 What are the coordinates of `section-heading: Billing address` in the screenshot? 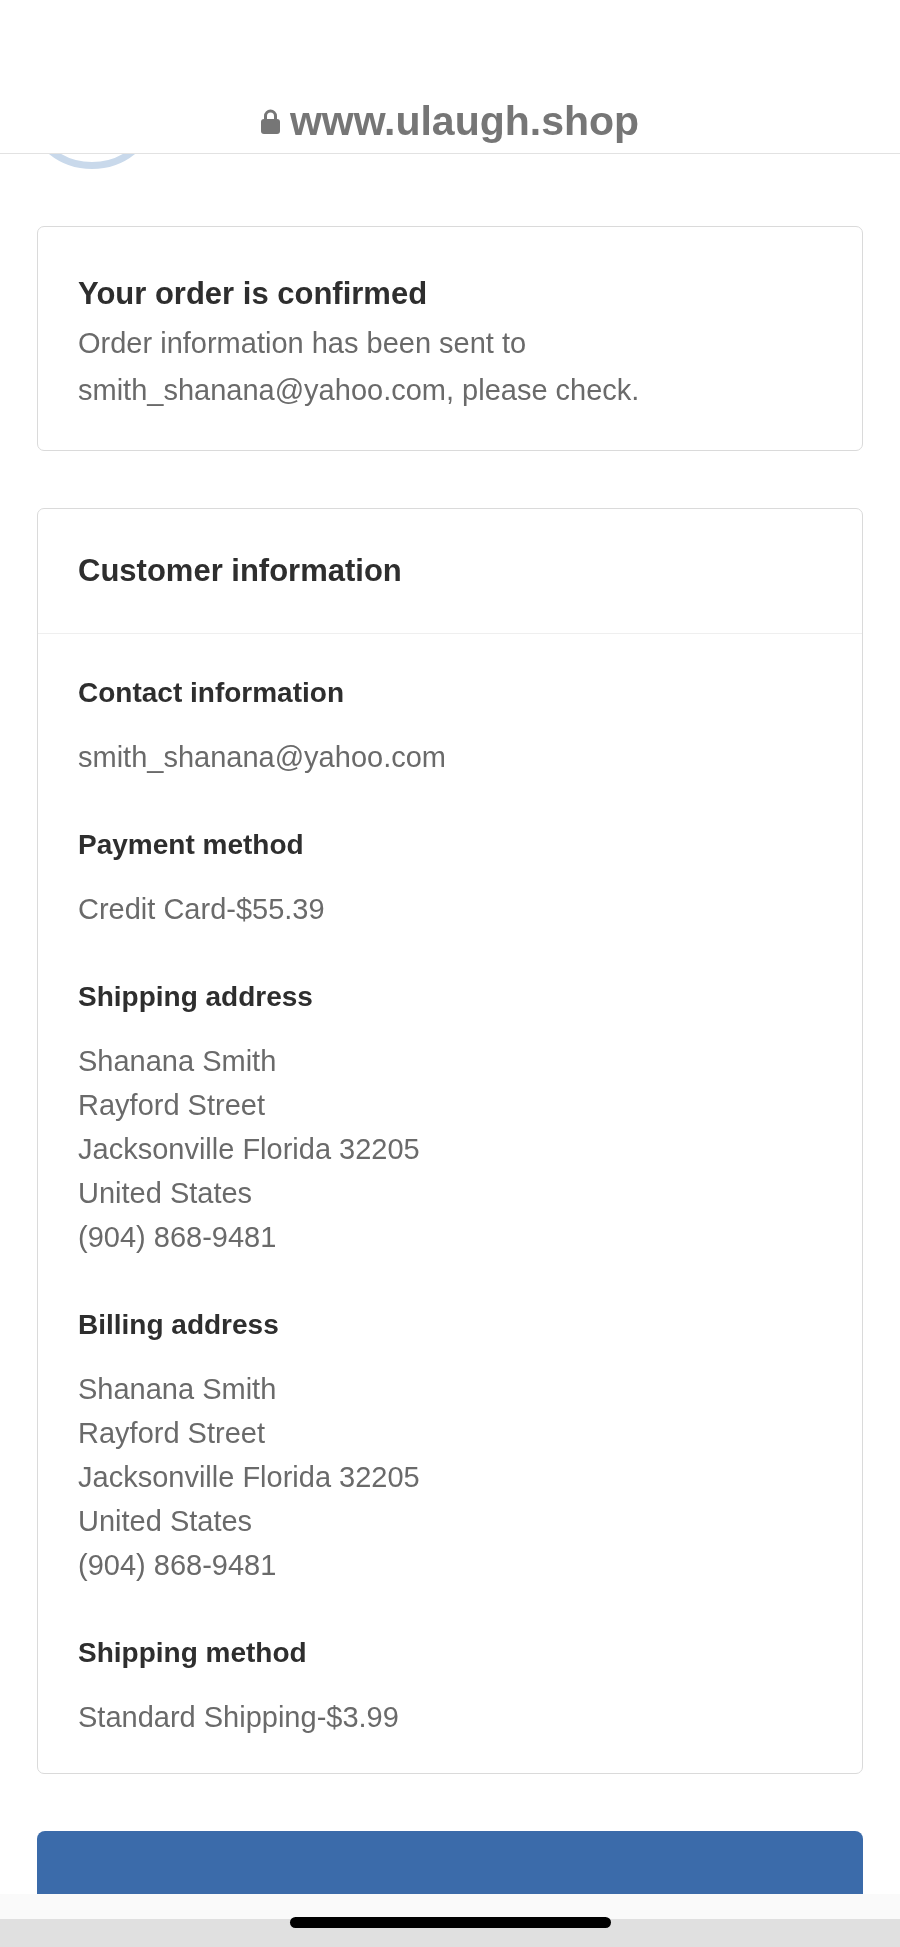 It's located at (179, 1325).